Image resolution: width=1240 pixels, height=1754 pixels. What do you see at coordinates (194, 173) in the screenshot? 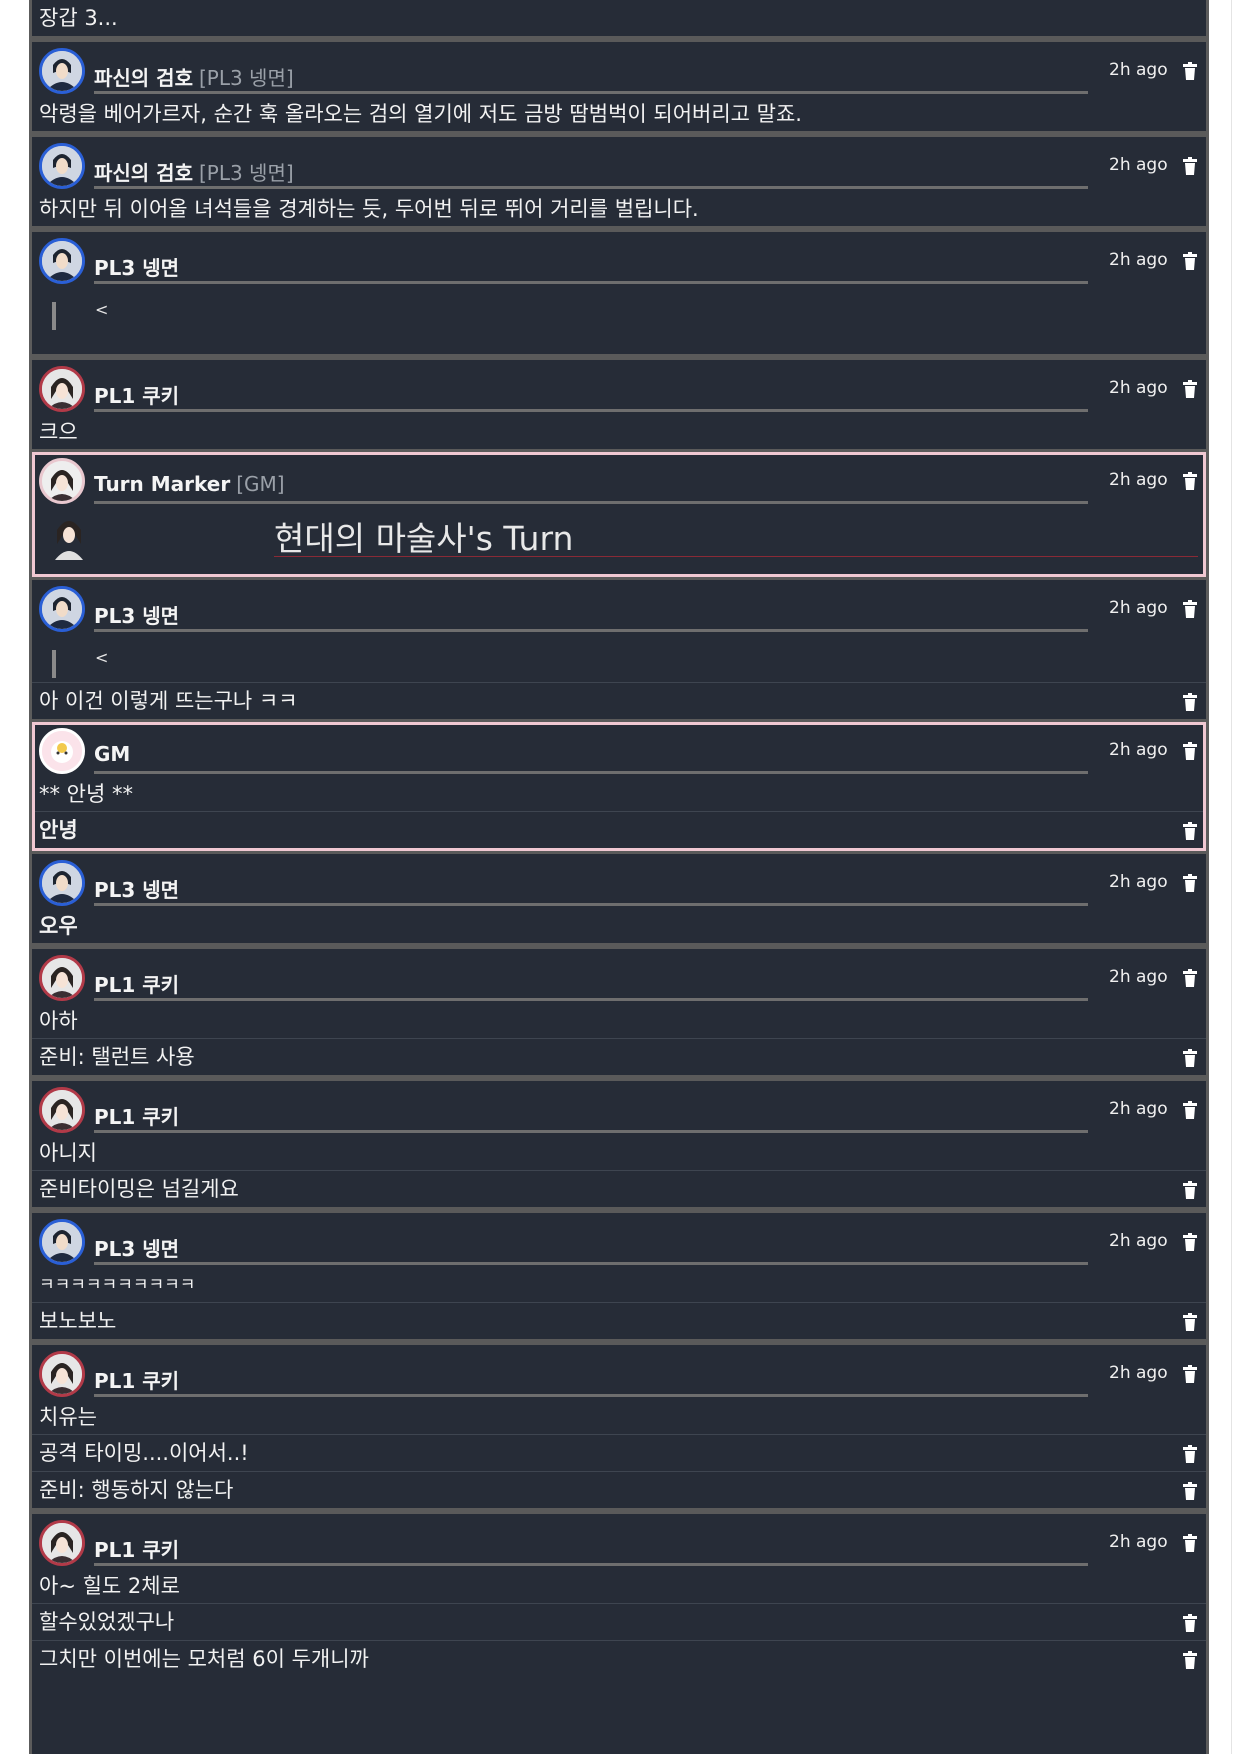
I see `sender-name: 파신의 검호 [PL3 넹면]` at bounding box center [194, 173].